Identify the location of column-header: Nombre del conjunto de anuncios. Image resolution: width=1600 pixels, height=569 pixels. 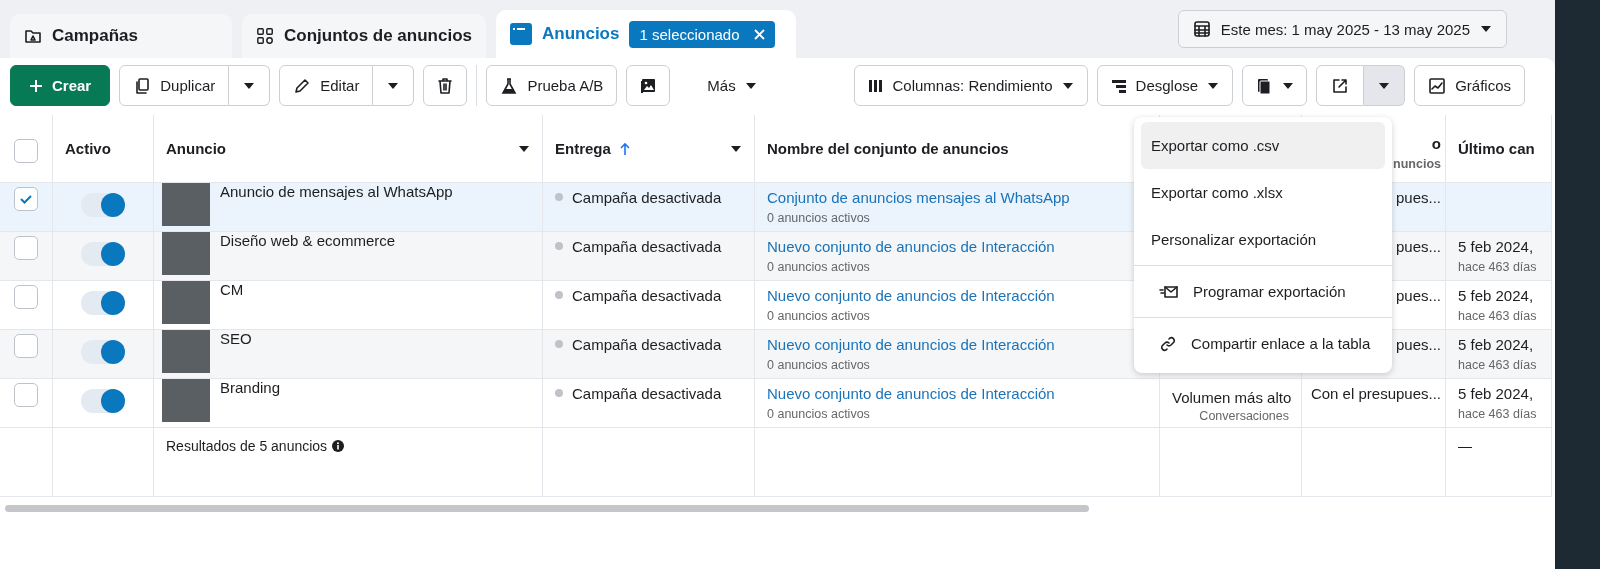
(888, 148).